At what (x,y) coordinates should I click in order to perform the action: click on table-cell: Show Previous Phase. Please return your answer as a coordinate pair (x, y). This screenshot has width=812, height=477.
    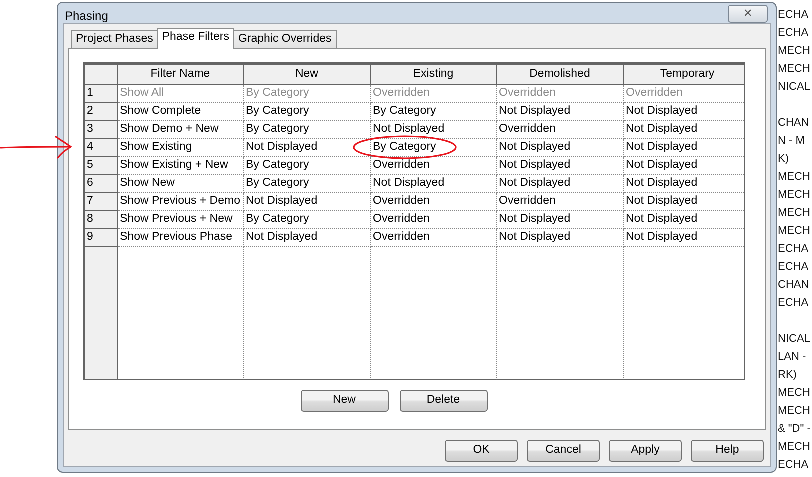
    Looking at the image, I should click on (181, 237).